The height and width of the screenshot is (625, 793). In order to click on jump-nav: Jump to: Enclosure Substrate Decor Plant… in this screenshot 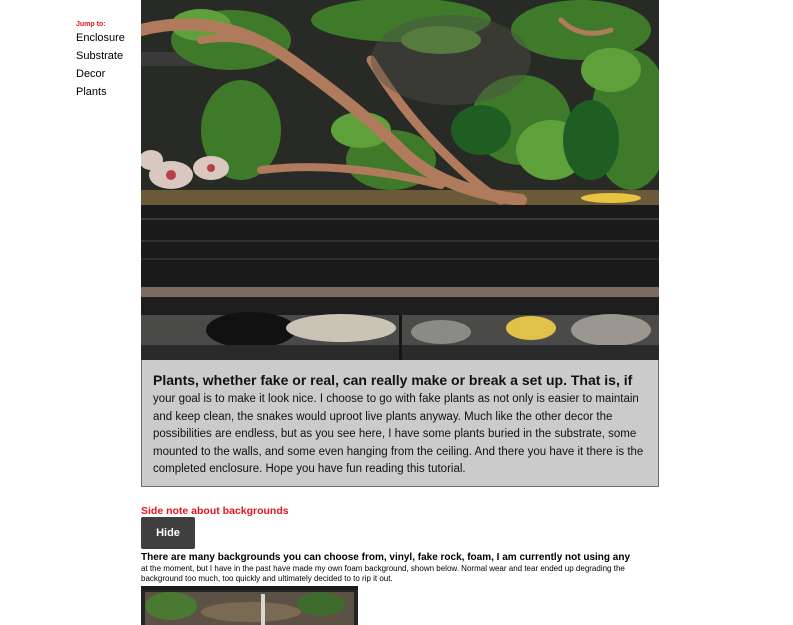, I will do `click(106, 60)`.